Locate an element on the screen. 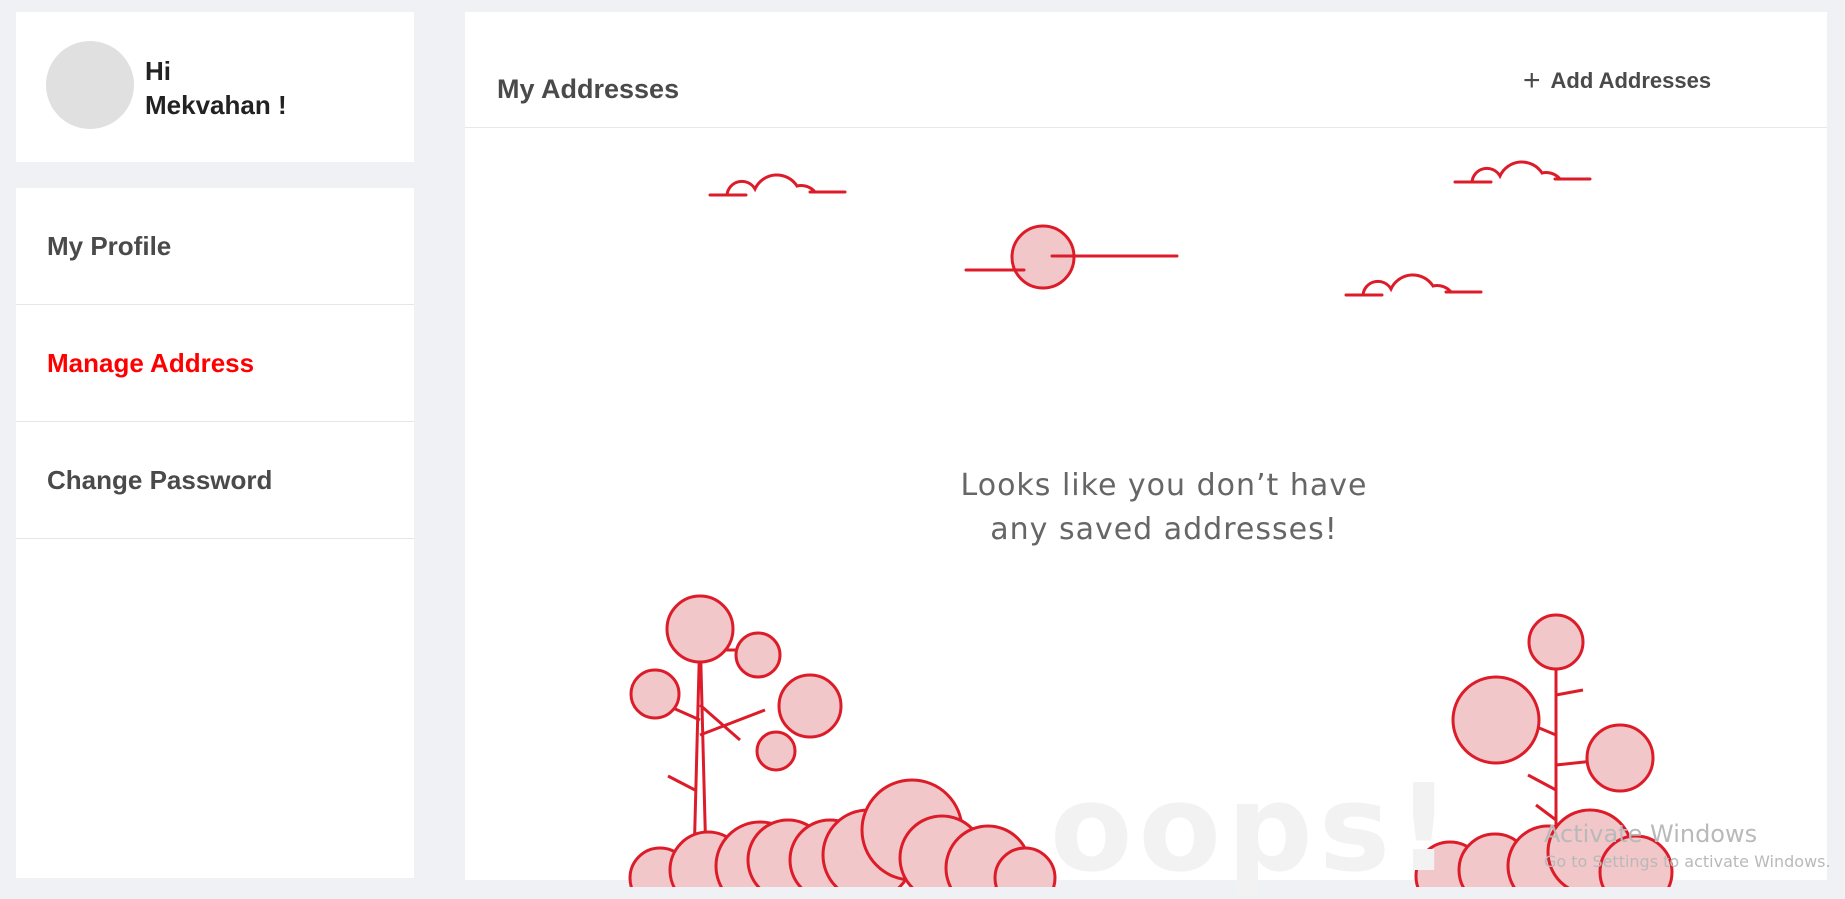 This screenshot has width=1845, height=899. empty-state-line-1: Looks like you don’t have is located at coordinates (1164, 485).